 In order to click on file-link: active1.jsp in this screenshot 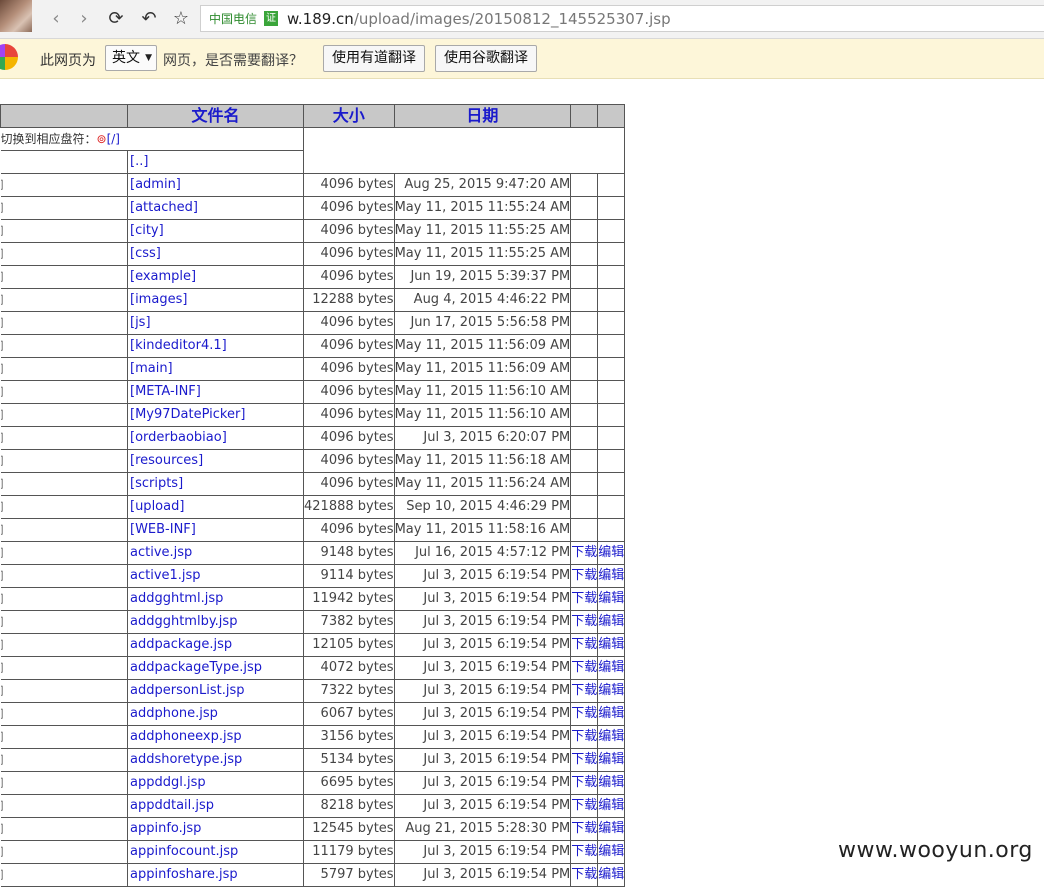, I will do `click(165, 575)`.